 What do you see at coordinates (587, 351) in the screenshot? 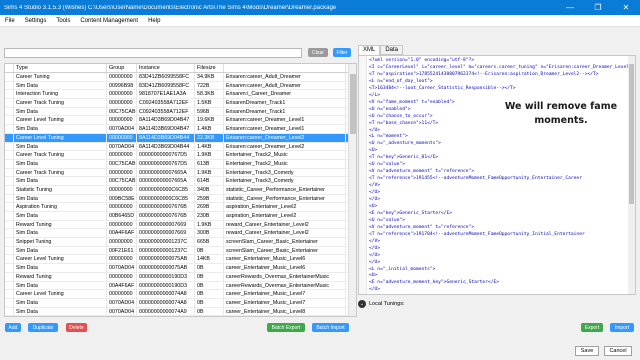
I see `save-button: Save` at bounding box center [587, 351].